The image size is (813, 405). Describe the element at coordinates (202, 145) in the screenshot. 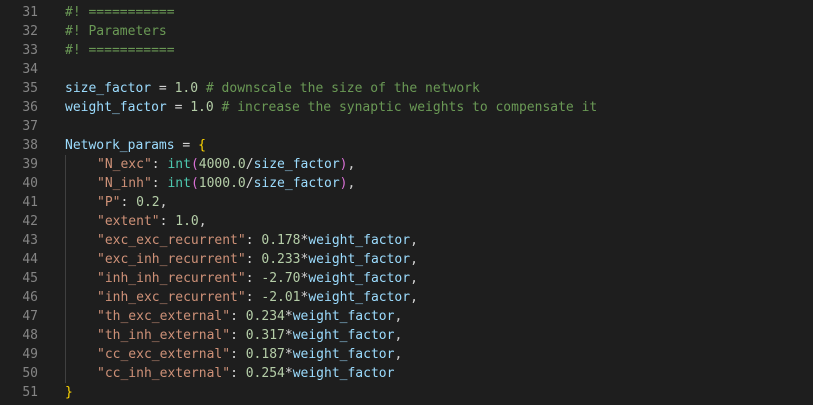

I see `code-token: {` at that location.